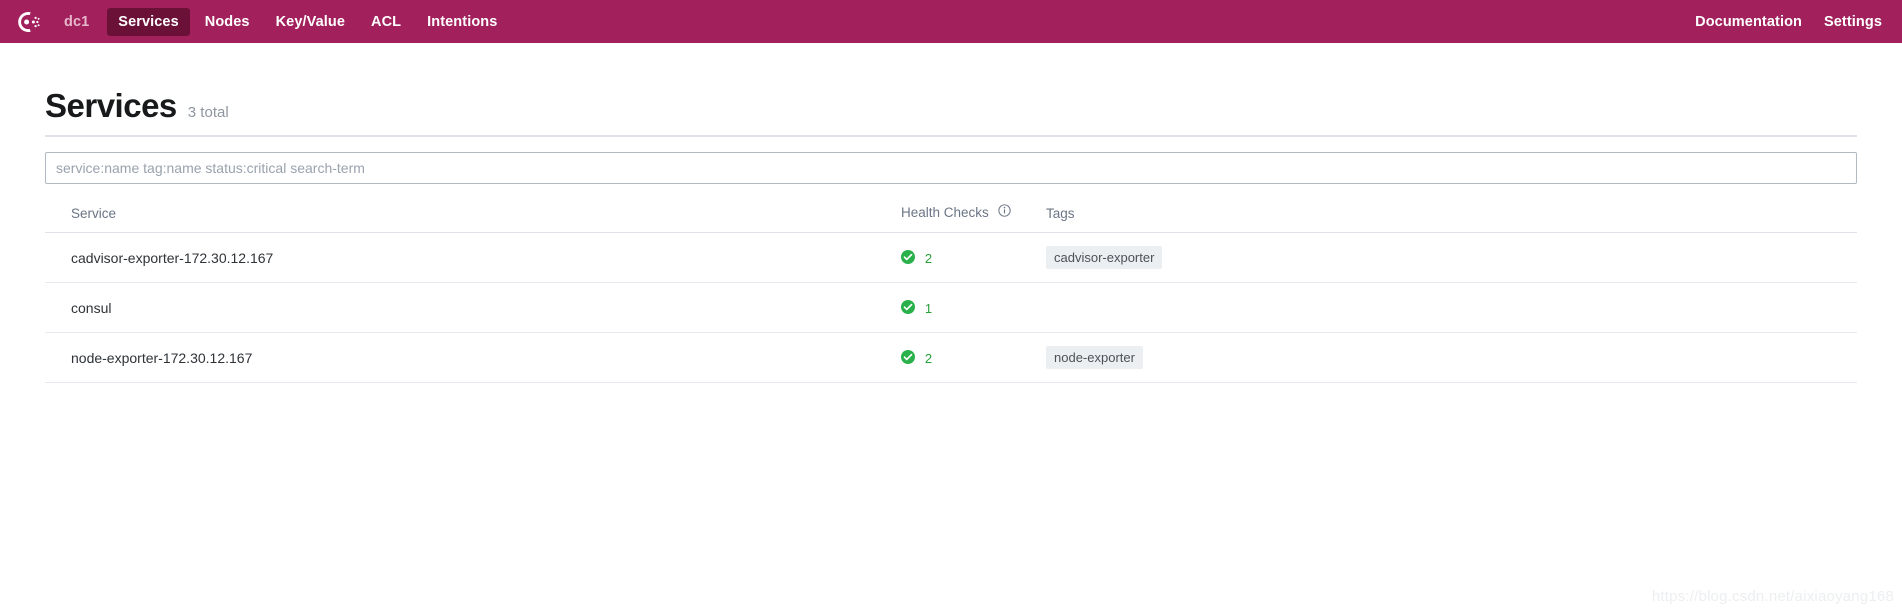  Describe the element at coordinates (148, 21) in the screenshot. I see `nav-item-services: Services` at that location.